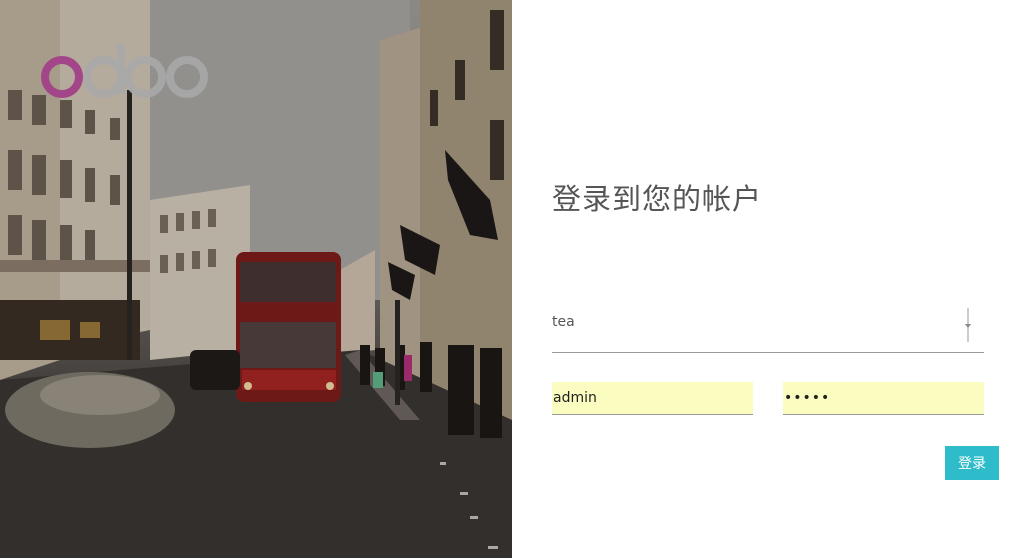  I want to click on login-field, so click(652, 398).